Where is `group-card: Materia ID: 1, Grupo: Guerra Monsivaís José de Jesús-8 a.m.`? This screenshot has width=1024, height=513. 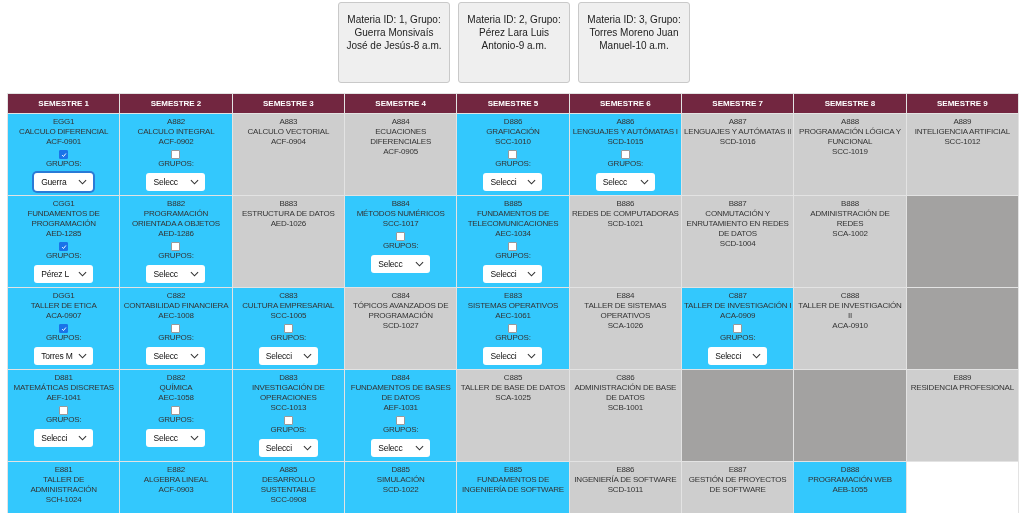 group-card: Materia ID: 1, Grupo: Guerra Monsivaís José de Jesús-8 a.m. is located at coordinates (394, 42).